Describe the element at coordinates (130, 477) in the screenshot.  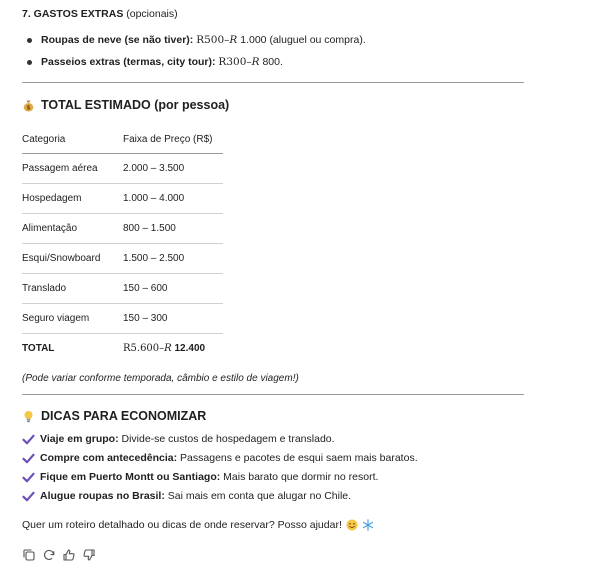
I see `tip-bold: Fique em Puerto Montt ou Santiago:` at that location.